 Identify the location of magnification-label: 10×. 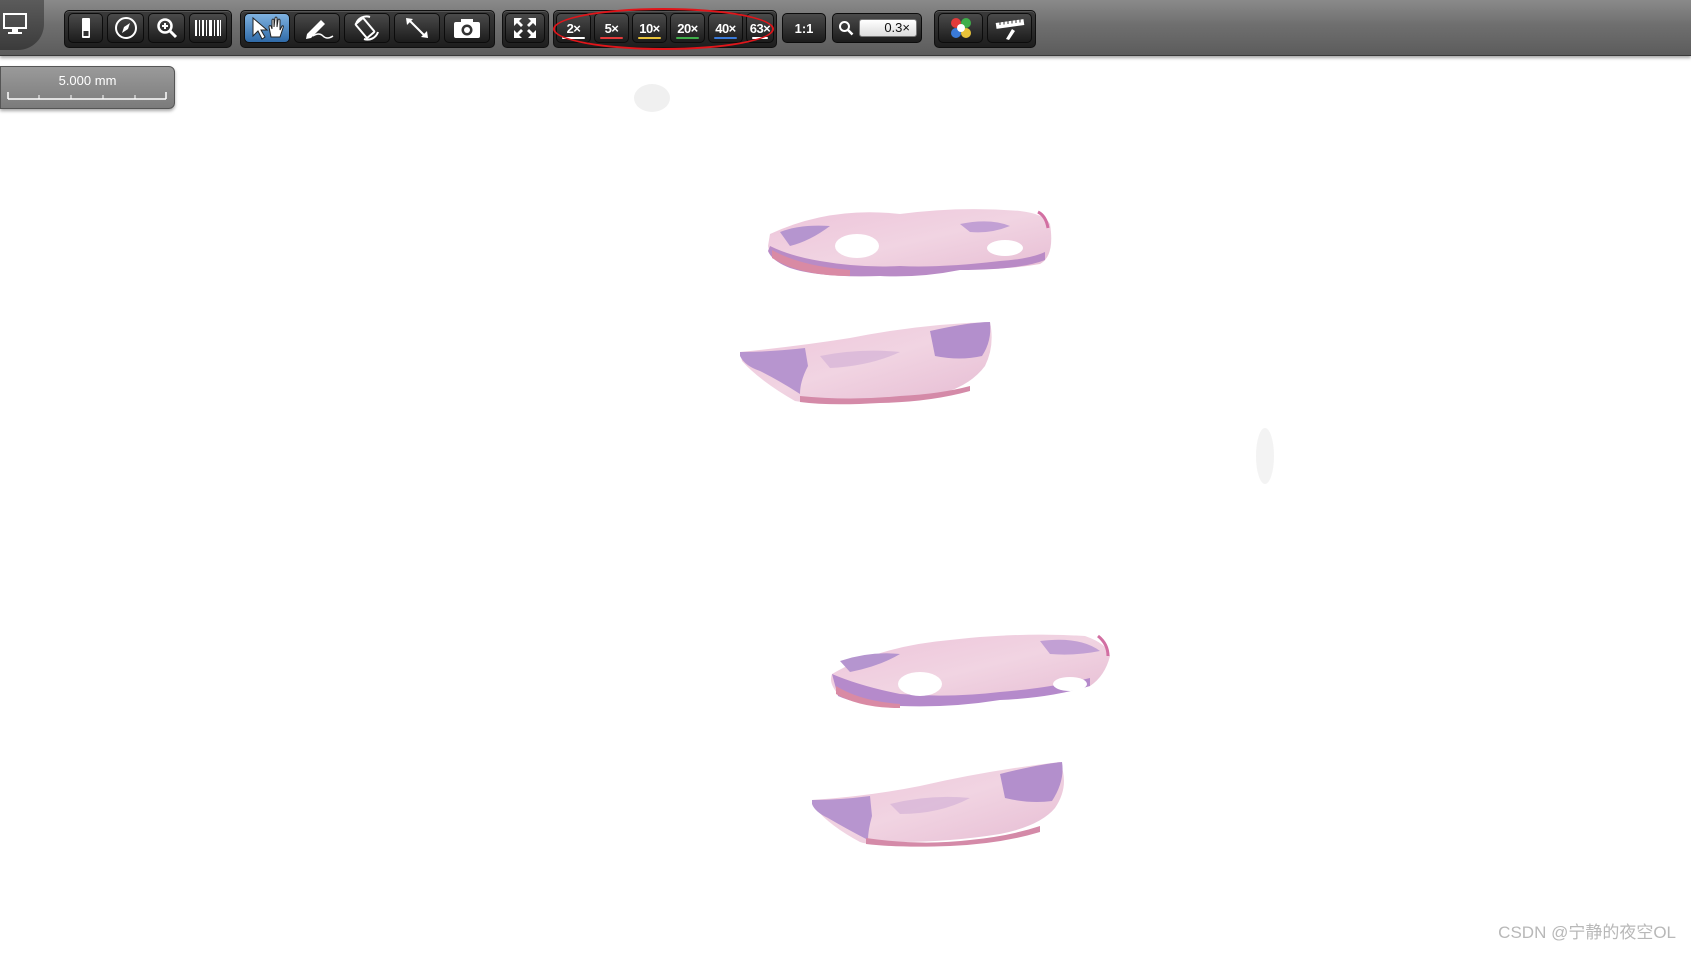
(649, 28).